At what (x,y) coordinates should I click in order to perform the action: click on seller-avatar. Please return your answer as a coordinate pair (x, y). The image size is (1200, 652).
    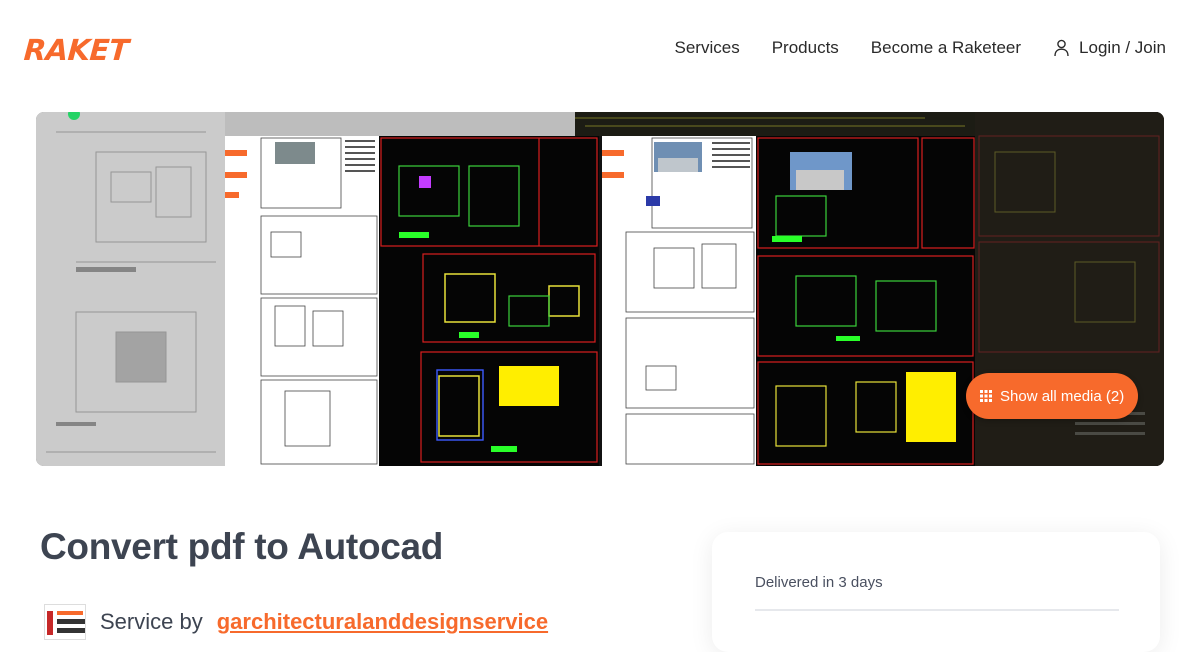
    Looking at the image, I should click on (65, 622).